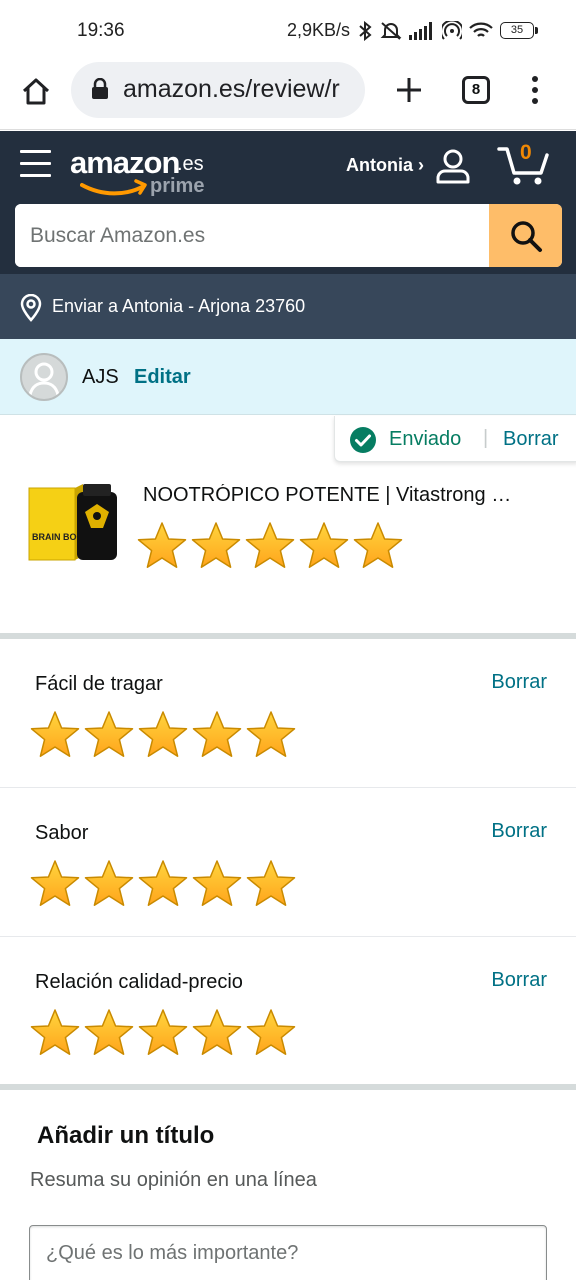 Image resolution: width=576 pixels, height=1280 pixels. What do you see at coordinates (288, 202) in the screenshot?
I see `amazon-header: amazon .es prime Antonia › 0` at bounding box center [288, 202].